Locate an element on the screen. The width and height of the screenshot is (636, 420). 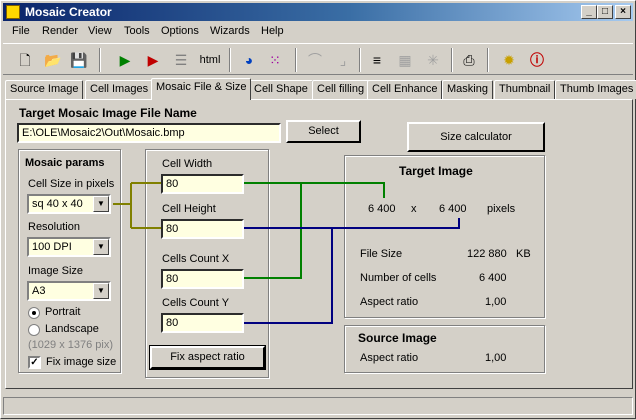
green-connector is located at coordinates (314, 230).